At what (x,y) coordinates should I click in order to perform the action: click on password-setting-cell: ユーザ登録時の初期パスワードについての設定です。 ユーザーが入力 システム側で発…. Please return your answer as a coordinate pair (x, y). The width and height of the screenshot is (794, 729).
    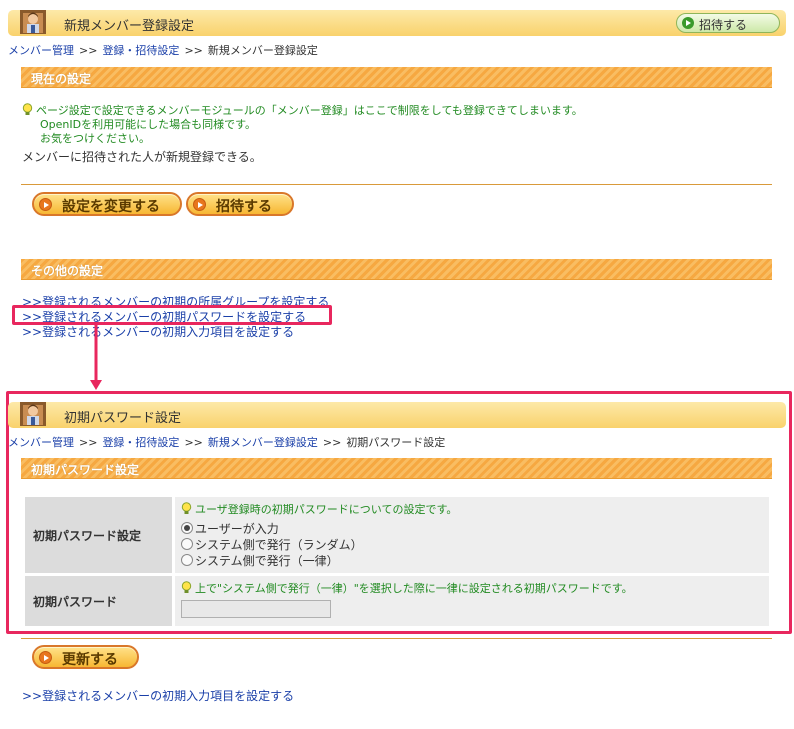
    Looking at the image, I should click on (472, 535).